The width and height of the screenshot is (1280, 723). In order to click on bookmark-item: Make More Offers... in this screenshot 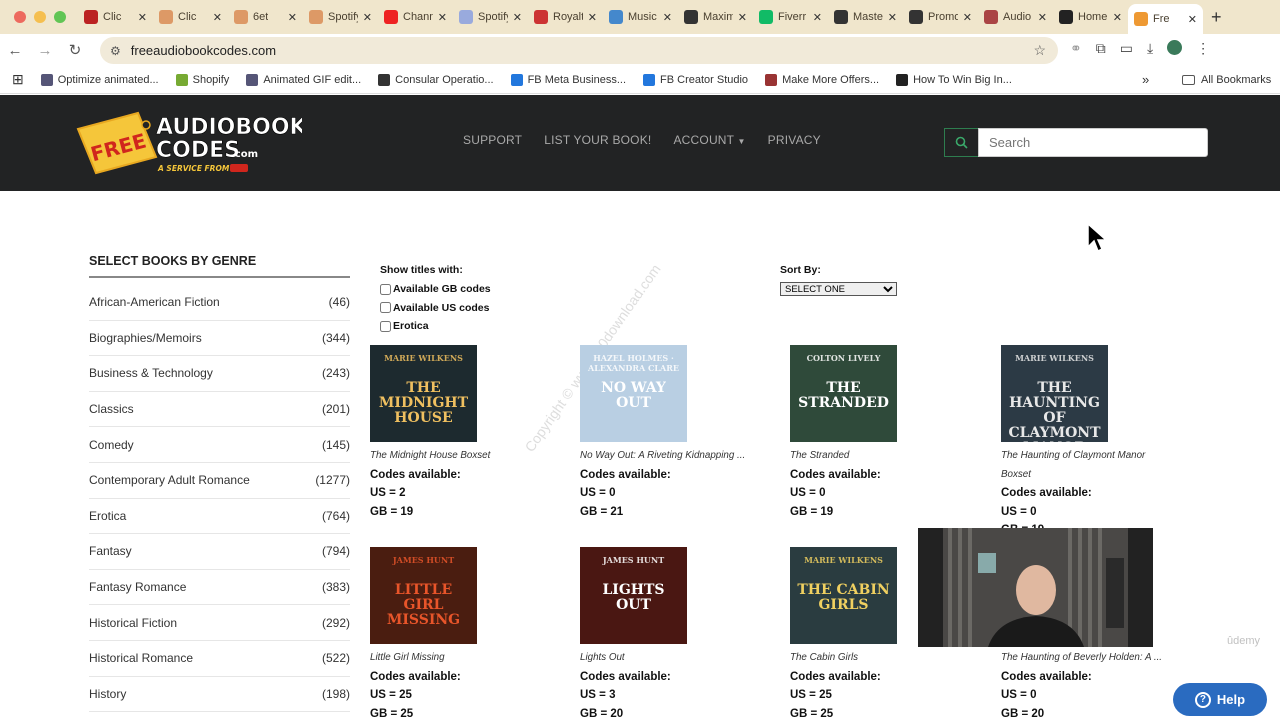, I will do `click(822, 80)`.